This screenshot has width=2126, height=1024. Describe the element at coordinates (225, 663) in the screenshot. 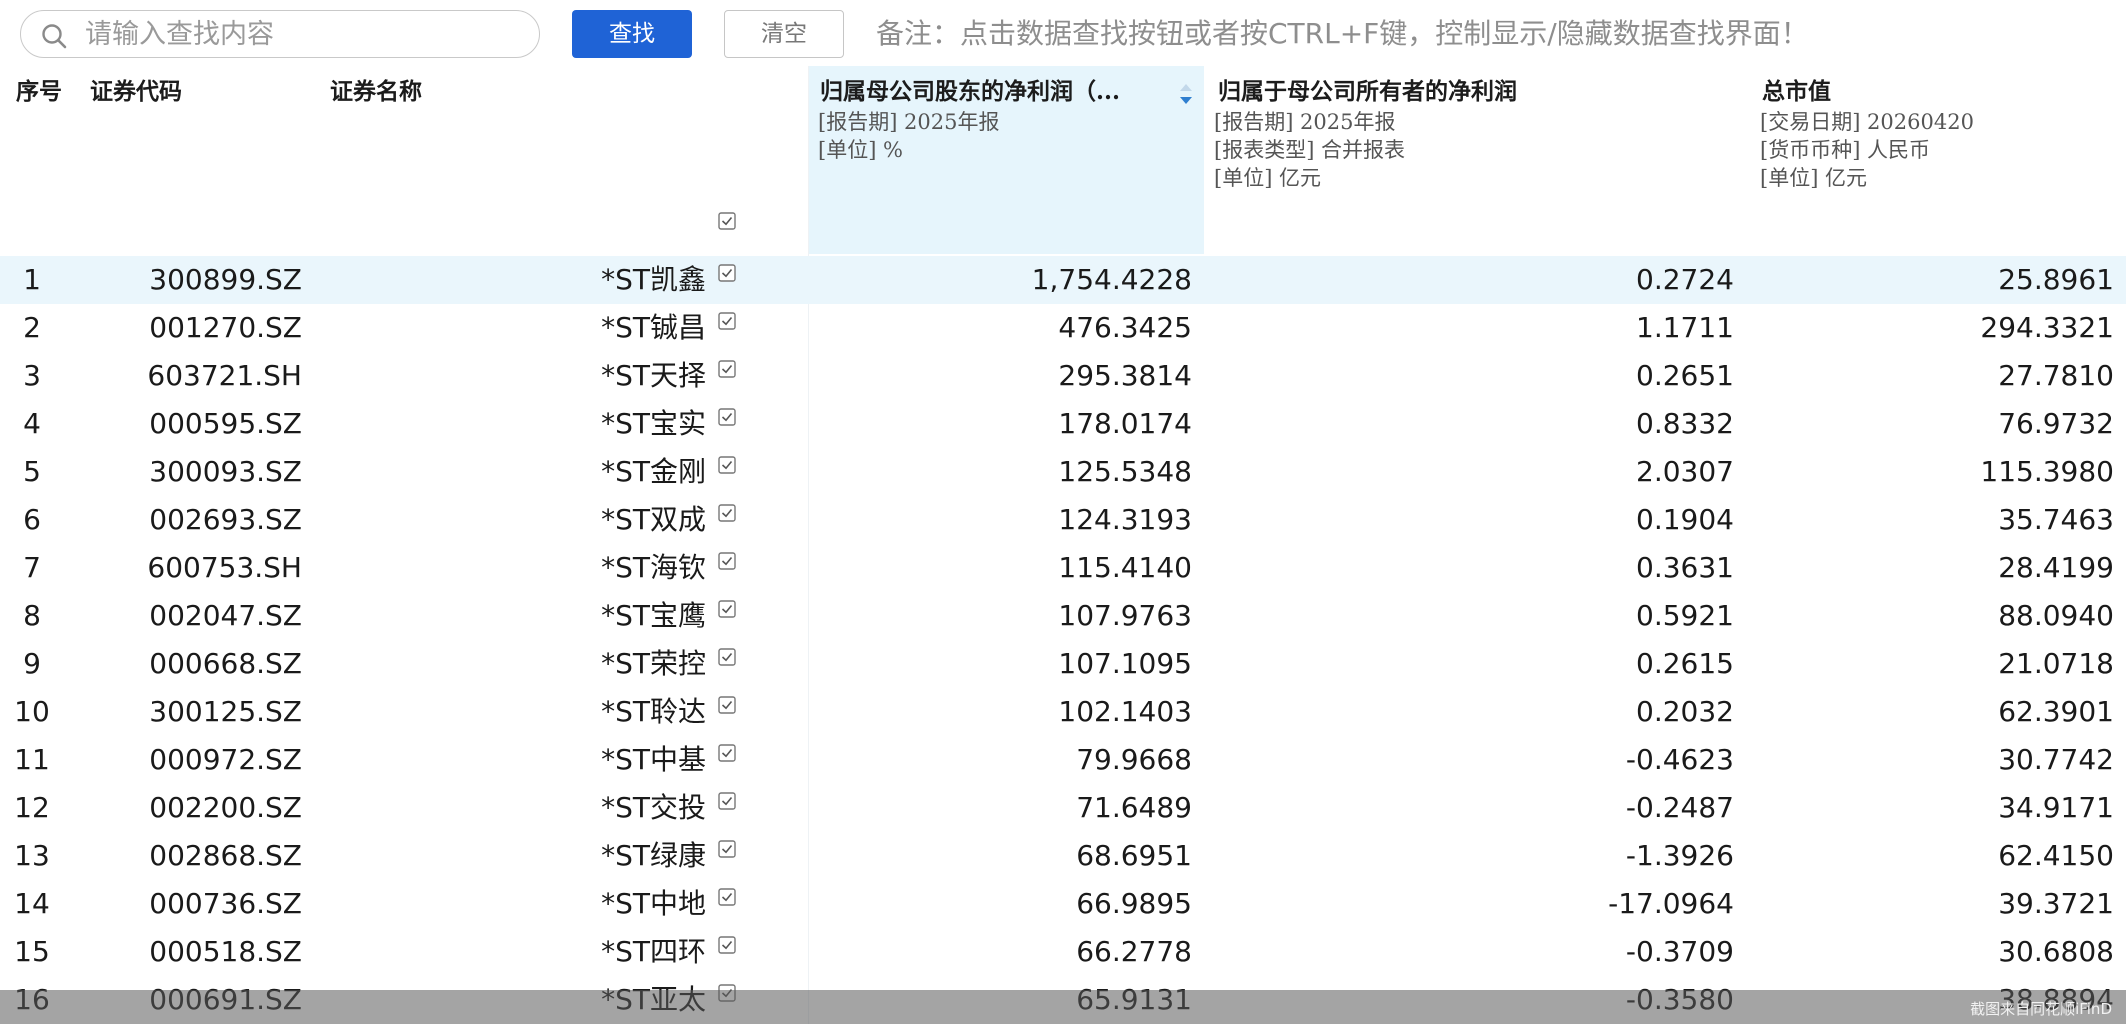

I see `row-code: 000668.SZ` at that location.